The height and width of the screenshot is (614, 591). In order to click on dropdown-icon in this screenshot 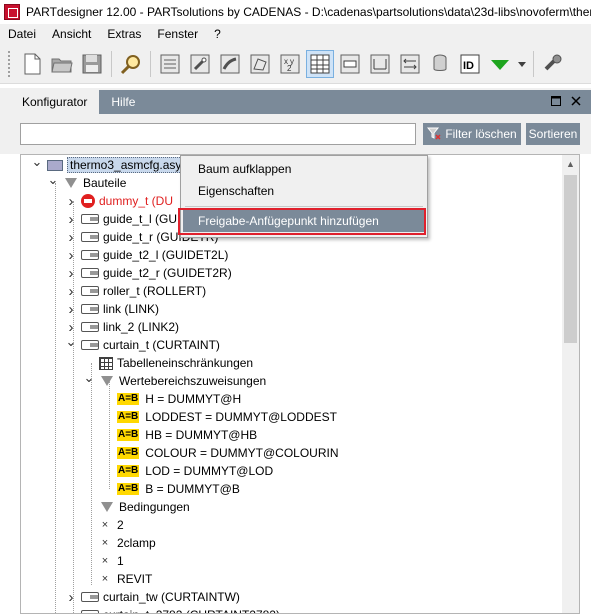, I will do `click(522, 64)`.